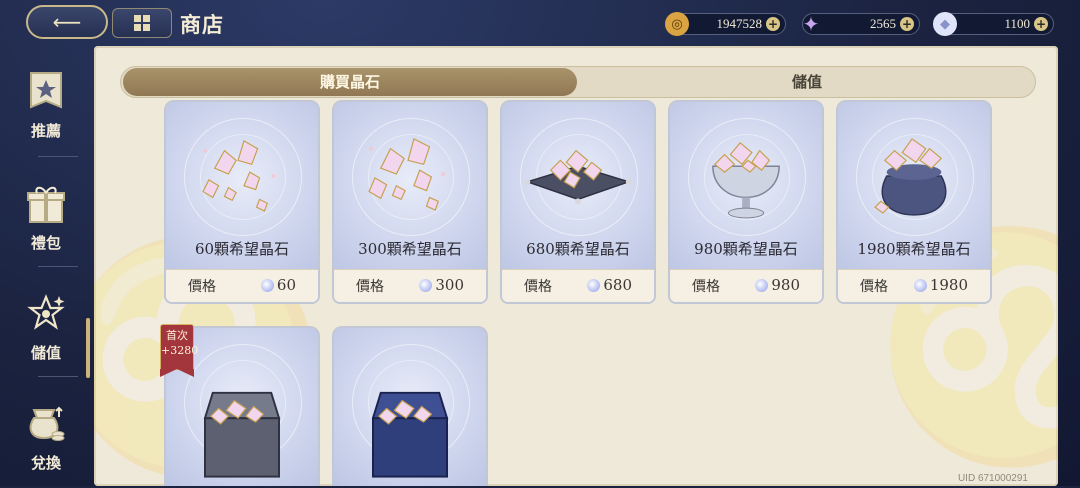 Image resolution: width=1080 pixels, height=488 pixels. Describe the element at coordinates (46, 314) in the screenshot. I see `sparkle-star-icon` at that location.